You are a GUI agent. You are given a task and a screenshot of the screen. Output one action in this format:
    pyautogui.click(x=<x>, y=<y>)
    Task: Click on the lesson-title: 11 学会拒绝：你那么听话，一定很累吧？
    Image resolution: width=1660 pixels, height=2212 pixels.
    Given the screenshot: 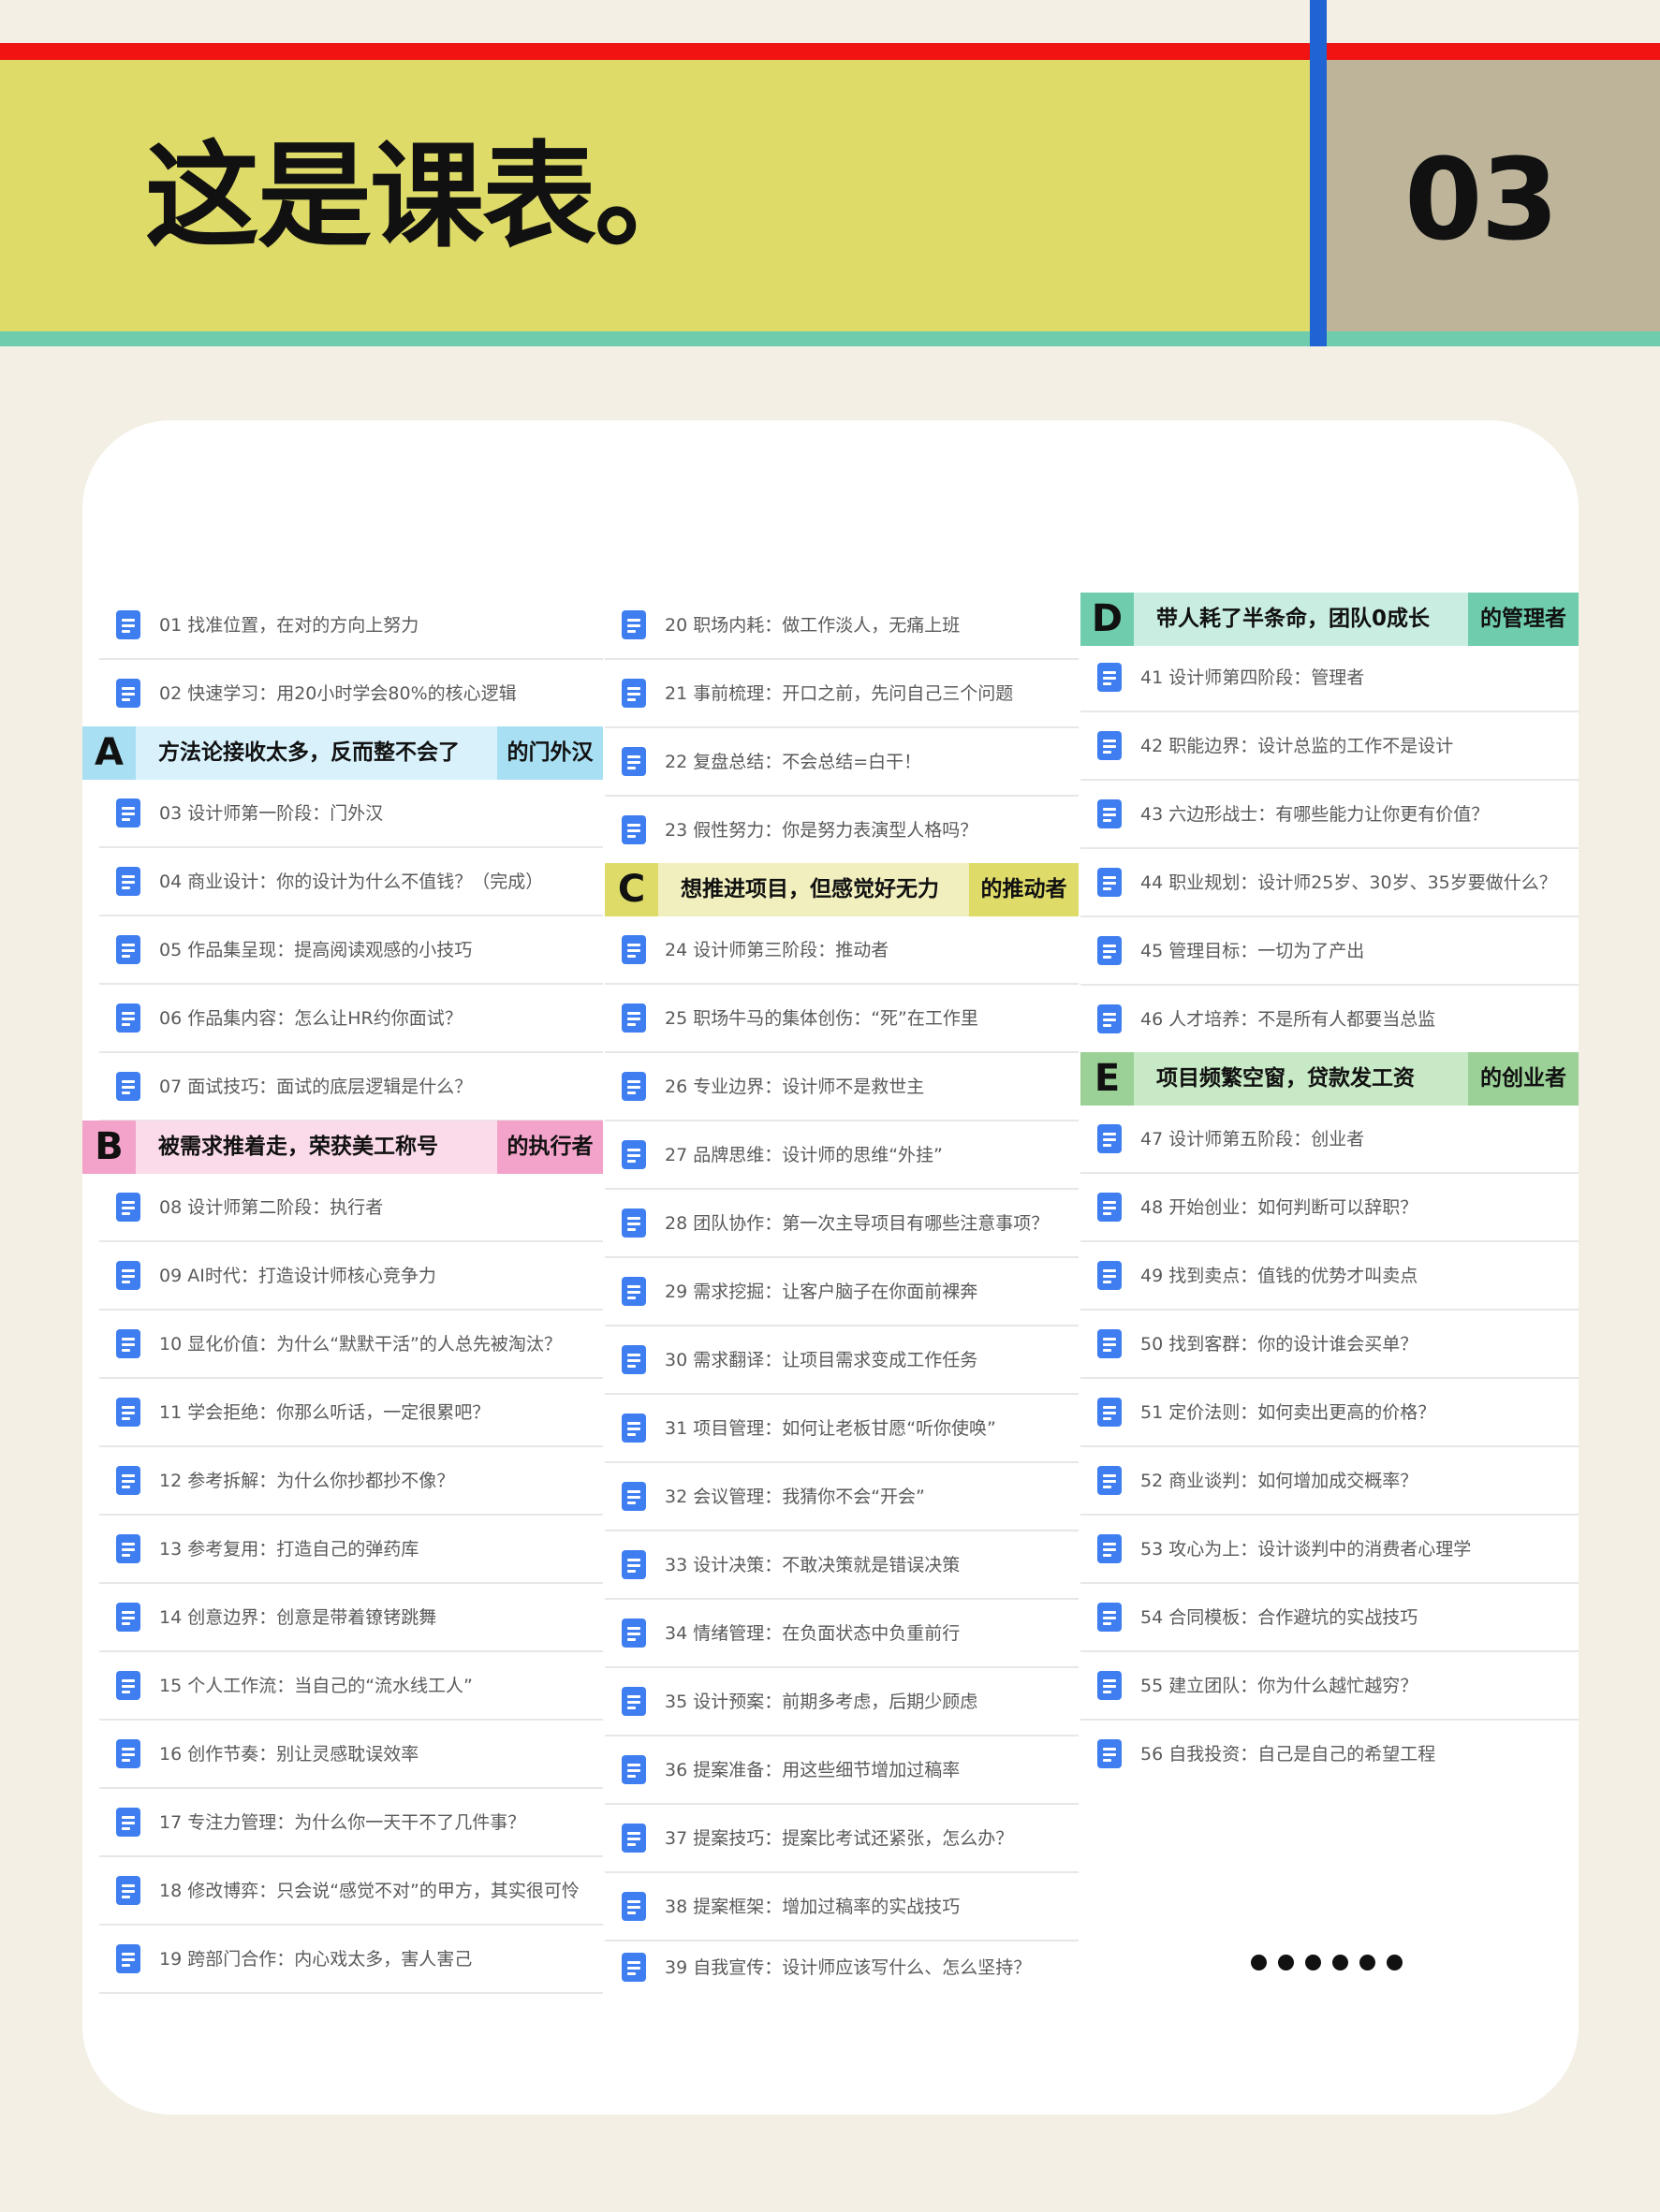 What is the action you would take?
    pyautogui.click(x=325, y=1412)
    